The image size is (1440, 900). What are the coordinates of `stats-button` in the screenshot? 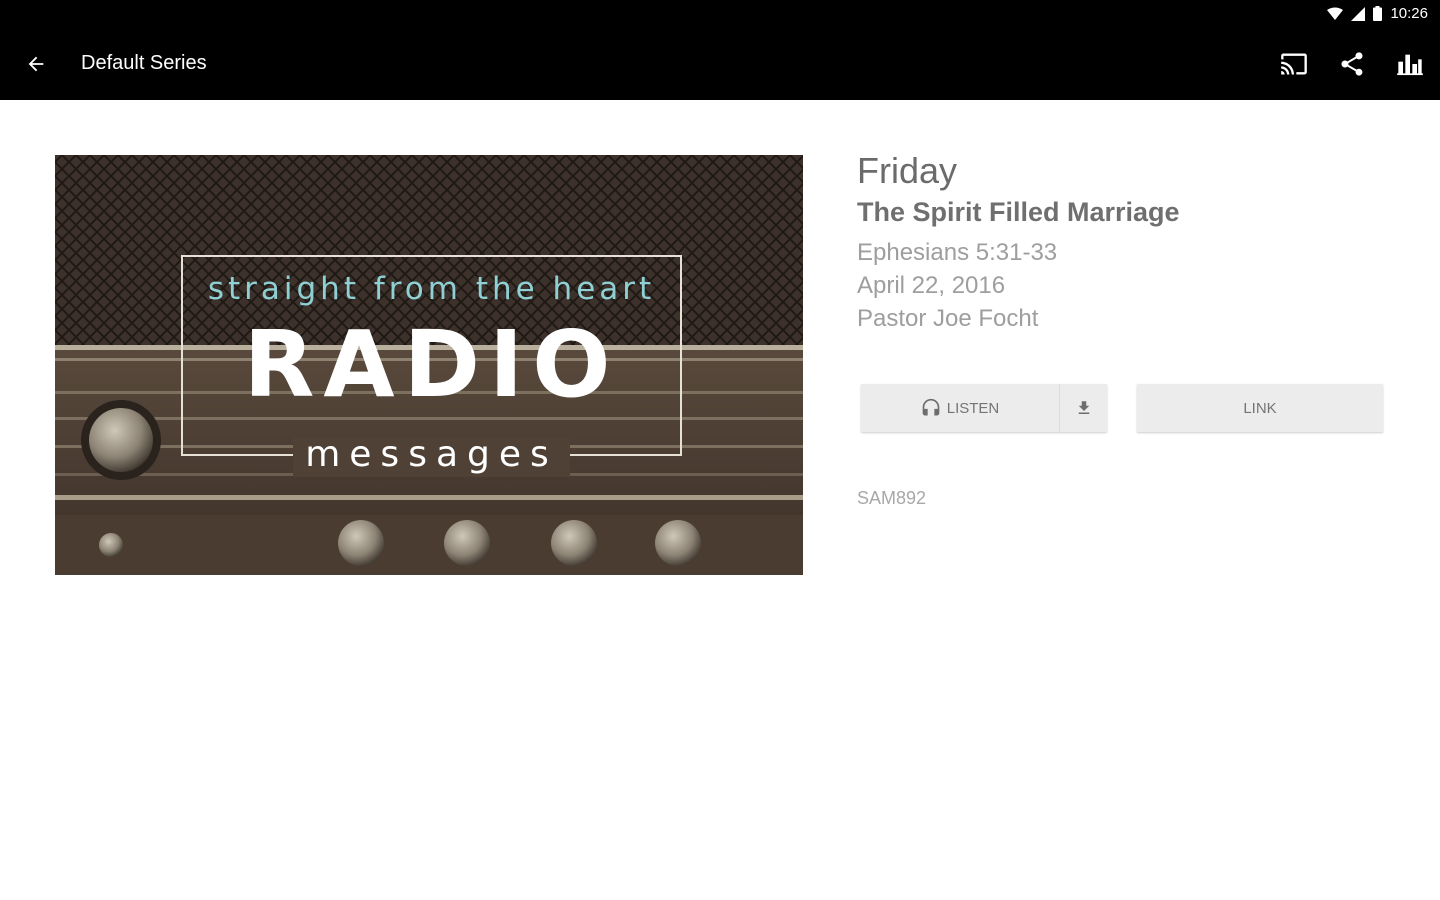 It's located at (1410, 64).